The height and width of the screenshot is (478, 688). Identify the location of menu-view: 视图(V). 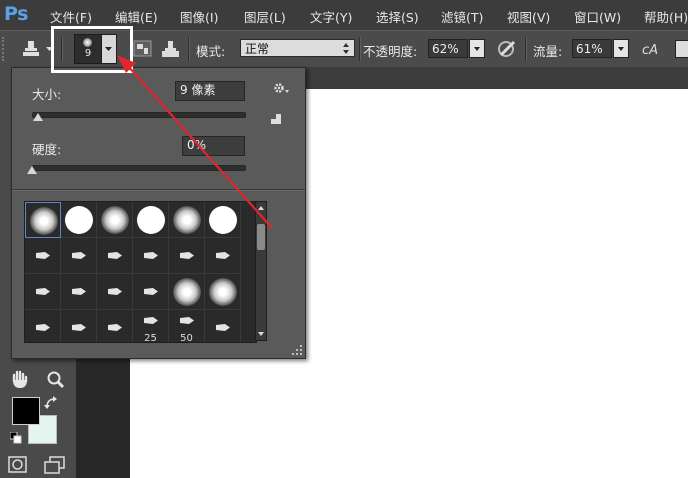
(528, 16).